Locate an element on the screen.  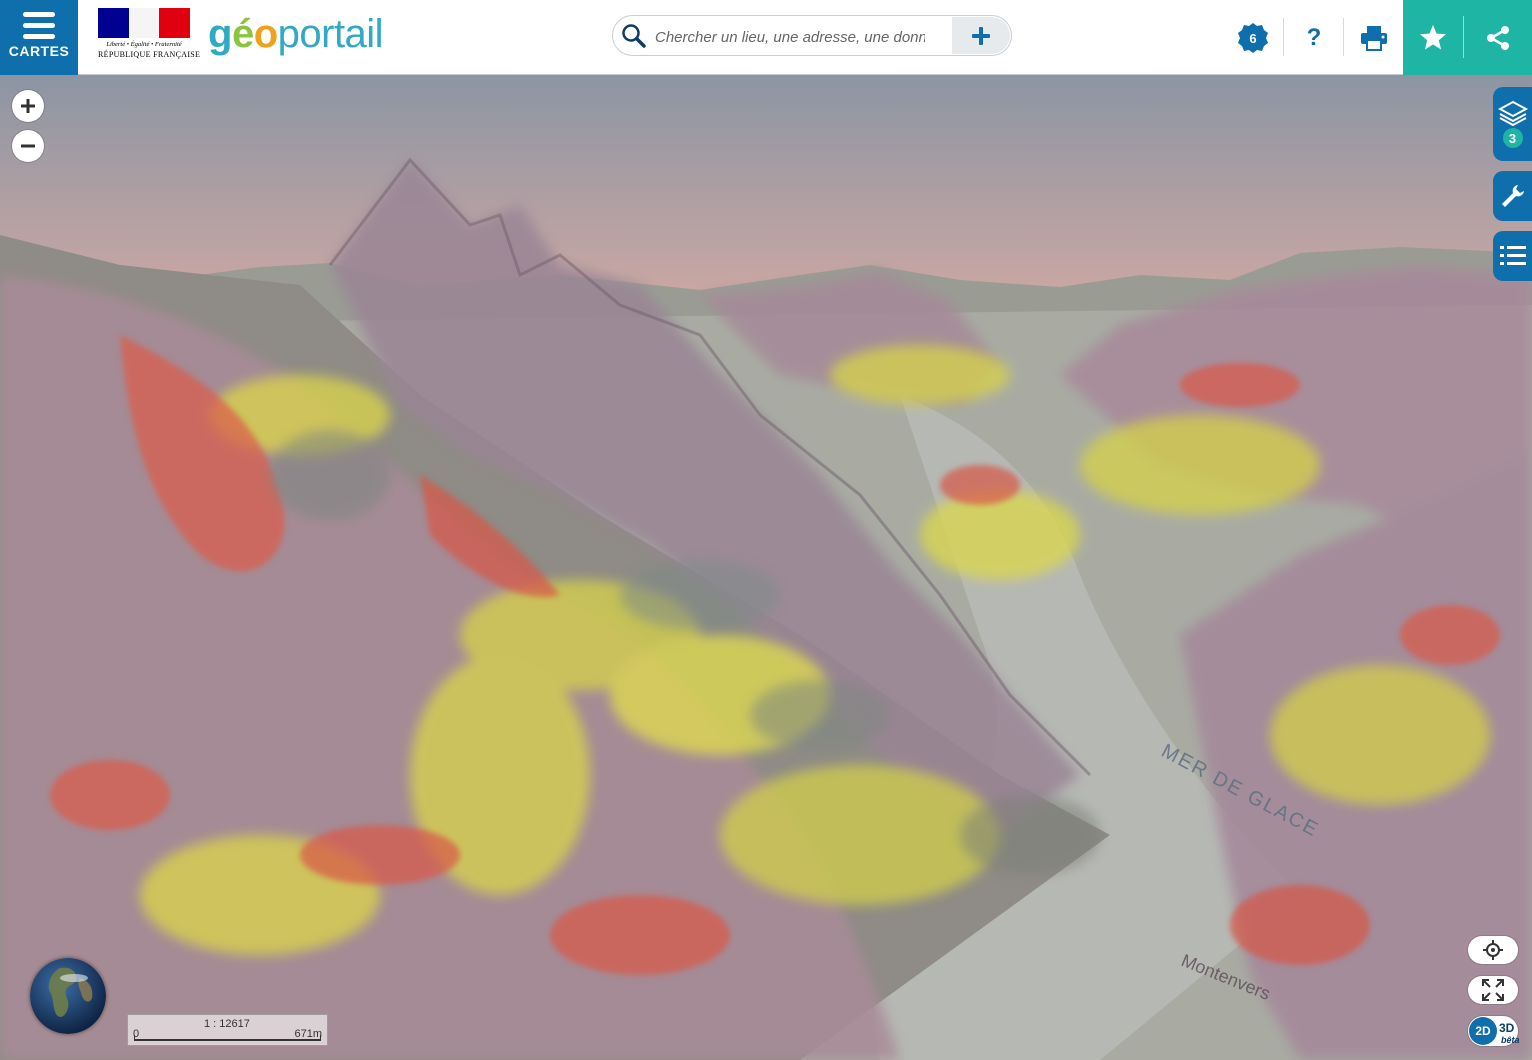
notifications-button: 6 is located at coordinates (1253, 37).